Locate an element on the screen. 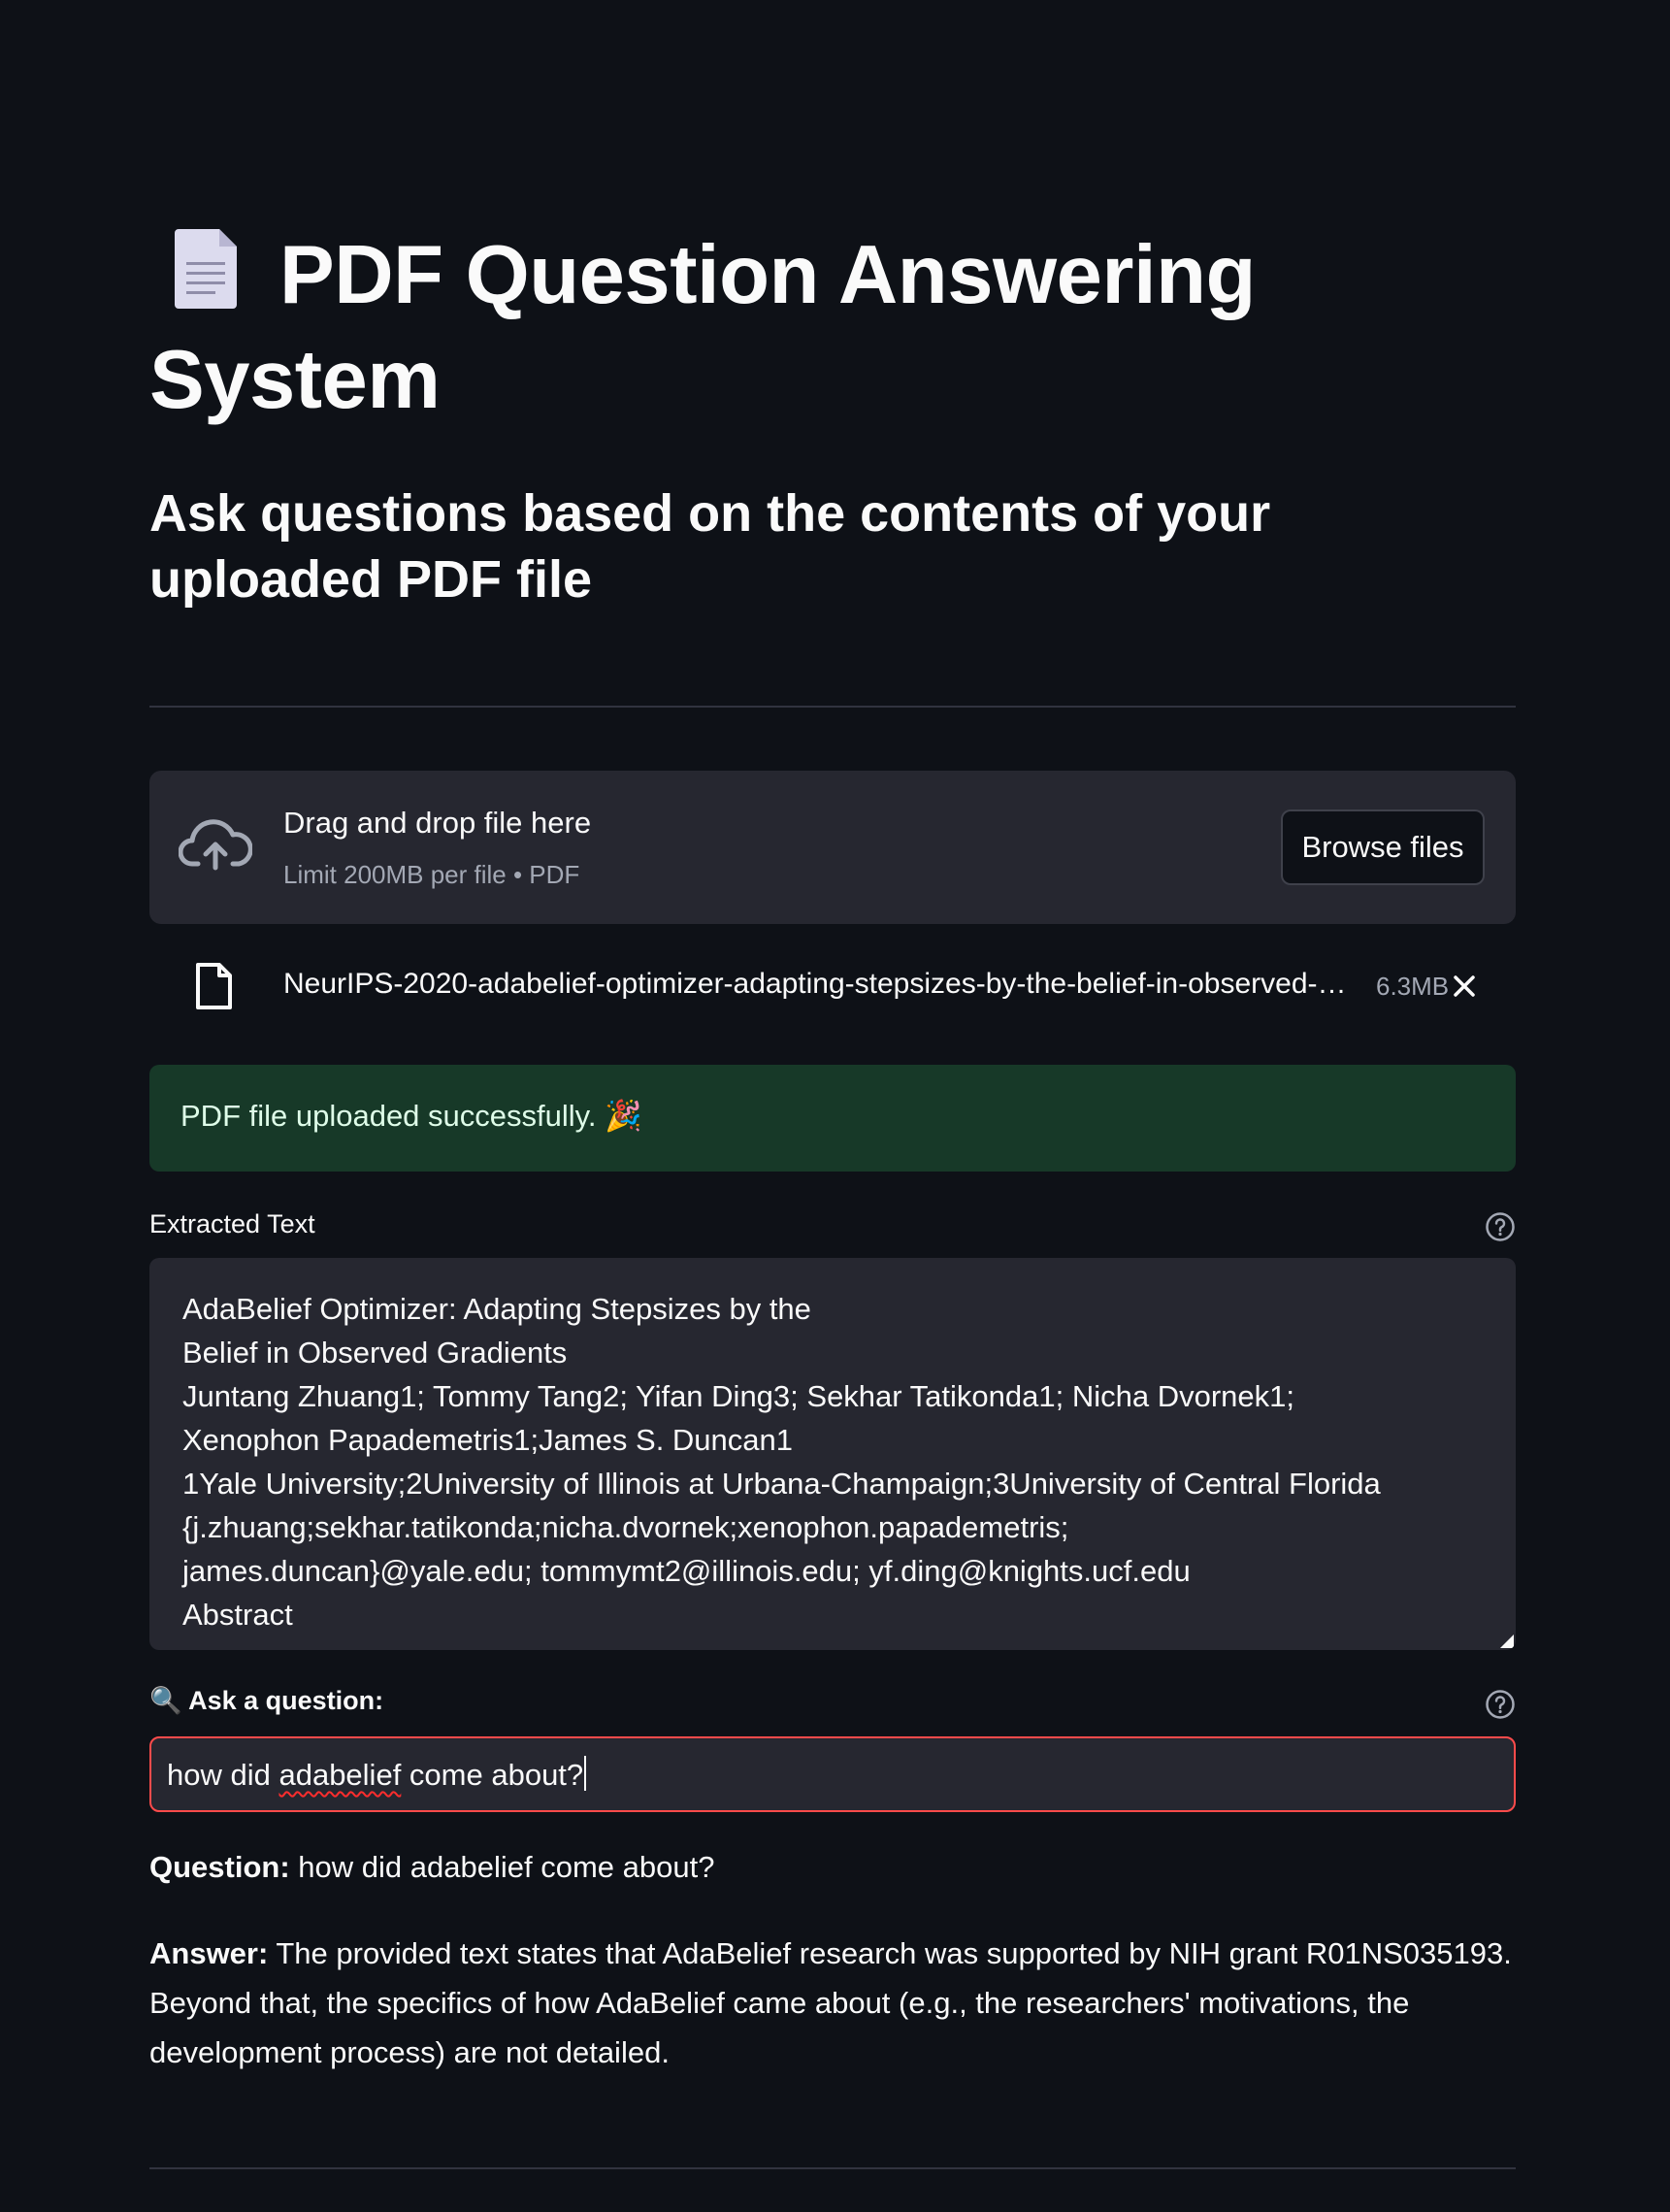 The height and width of the screenshot is (2212, 1670). dropzone-limit: Limit 200MB per file • PDF is located at coordinates (431, 875).